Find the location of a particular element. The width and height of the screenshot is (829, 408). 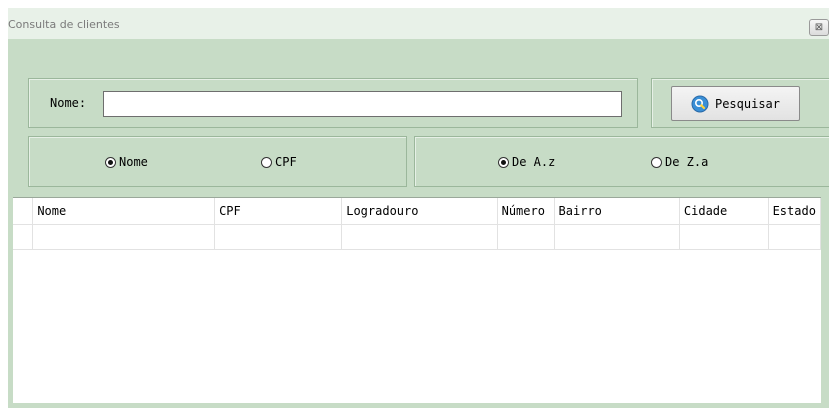

radio-de-za: De Z.a is located at coordinates (679, 162).